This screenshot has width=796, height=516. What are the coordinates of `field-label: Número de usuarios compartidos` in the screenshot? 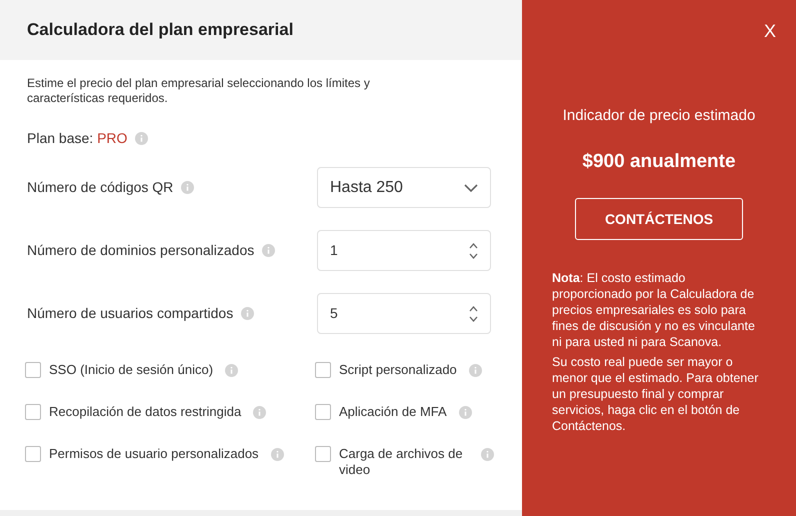 It's located at (130, 313).